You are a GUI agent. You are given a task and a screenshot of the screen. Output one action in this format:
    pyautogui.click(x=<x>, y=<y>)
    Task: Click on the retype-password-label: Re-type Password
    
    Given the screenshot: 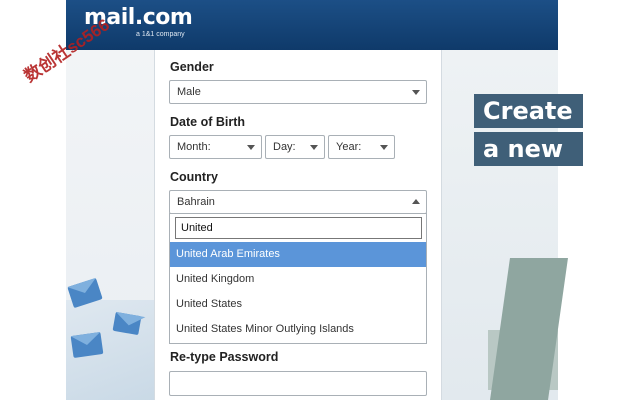 What is the action you would take?
    pyautogui.click(x=224, y=357)
    